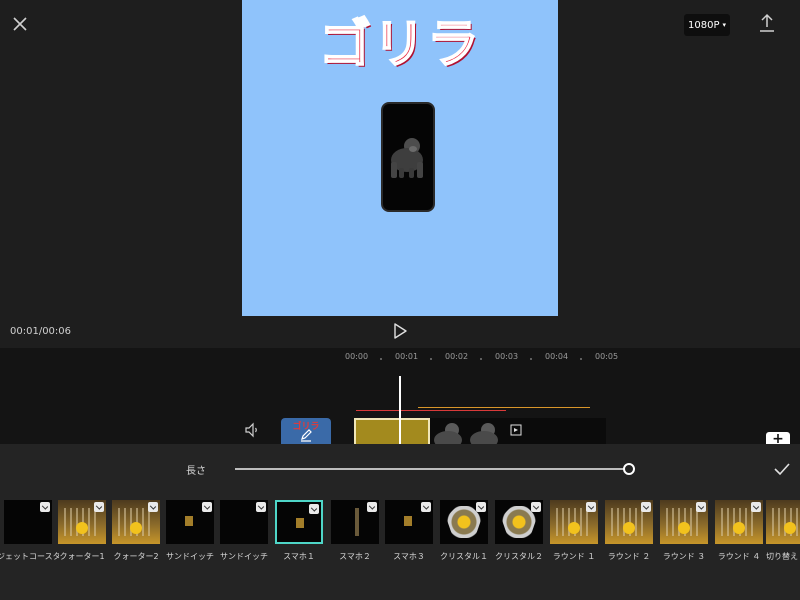  Describe the element at coordinates (252, 430) in the screenshot. I see `speaker-icon` at that location.